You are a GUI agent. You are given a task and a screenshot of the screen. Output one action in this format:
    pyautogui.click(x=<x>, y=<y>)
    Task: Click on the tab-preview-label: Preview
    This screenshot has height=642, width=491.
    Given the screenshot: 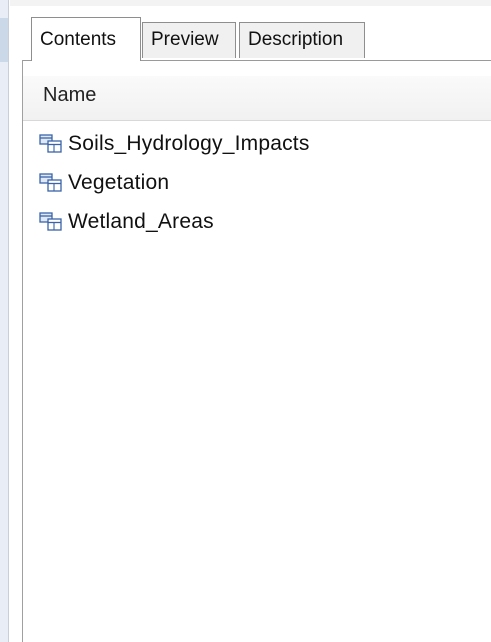 What is the action you would take?
    pyautogui.click(x=185, y=39)
    